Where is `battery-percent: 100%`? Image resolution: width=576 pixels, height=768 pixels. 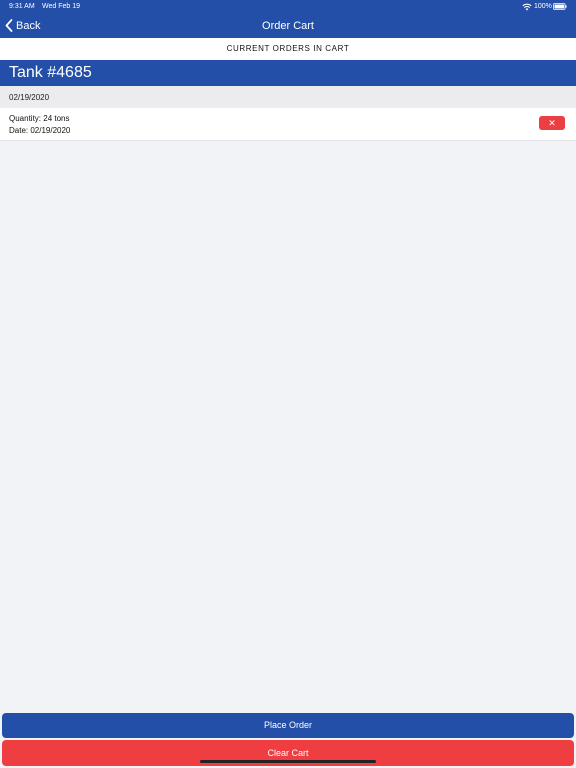 battery-percent: 100% is located at coordinates (543, 6).